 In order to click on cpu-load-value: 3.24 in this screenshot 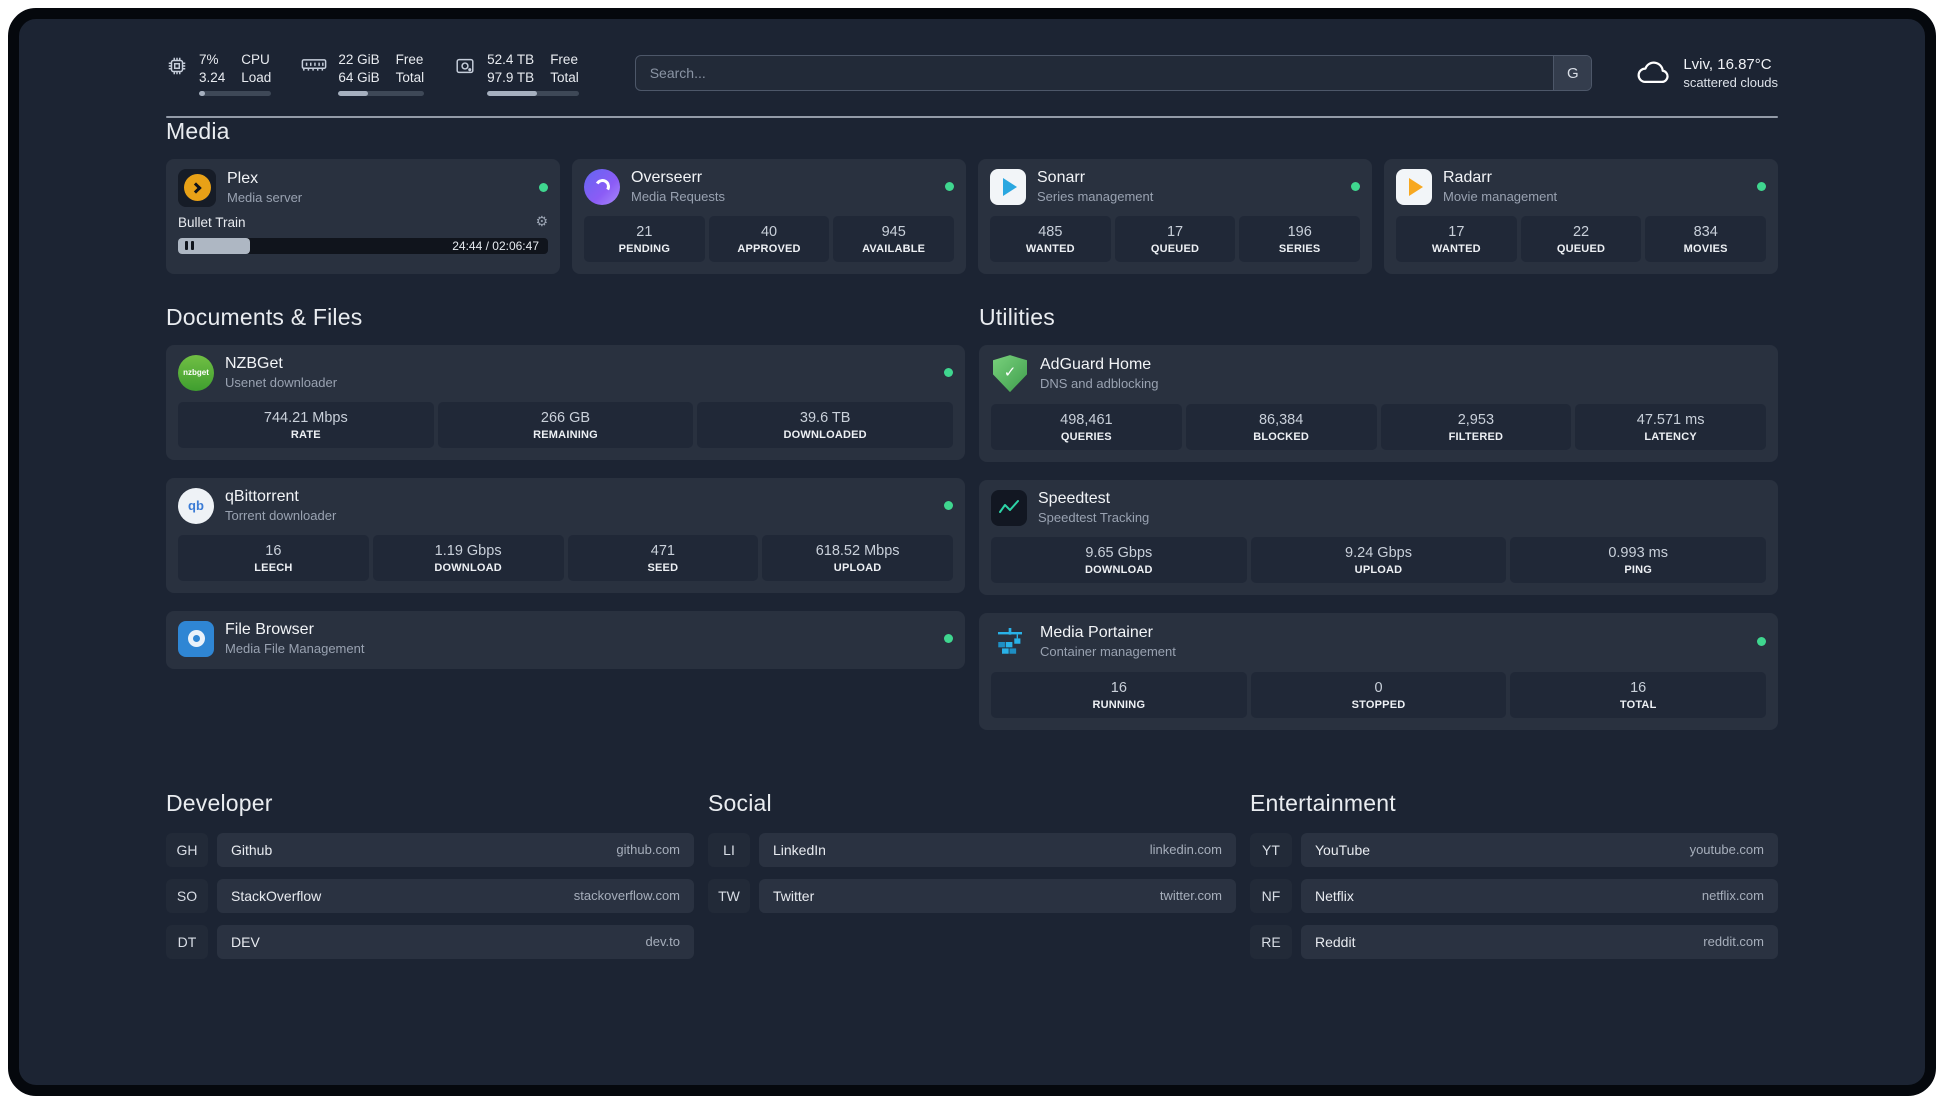, I will do `click(212, 77)`.